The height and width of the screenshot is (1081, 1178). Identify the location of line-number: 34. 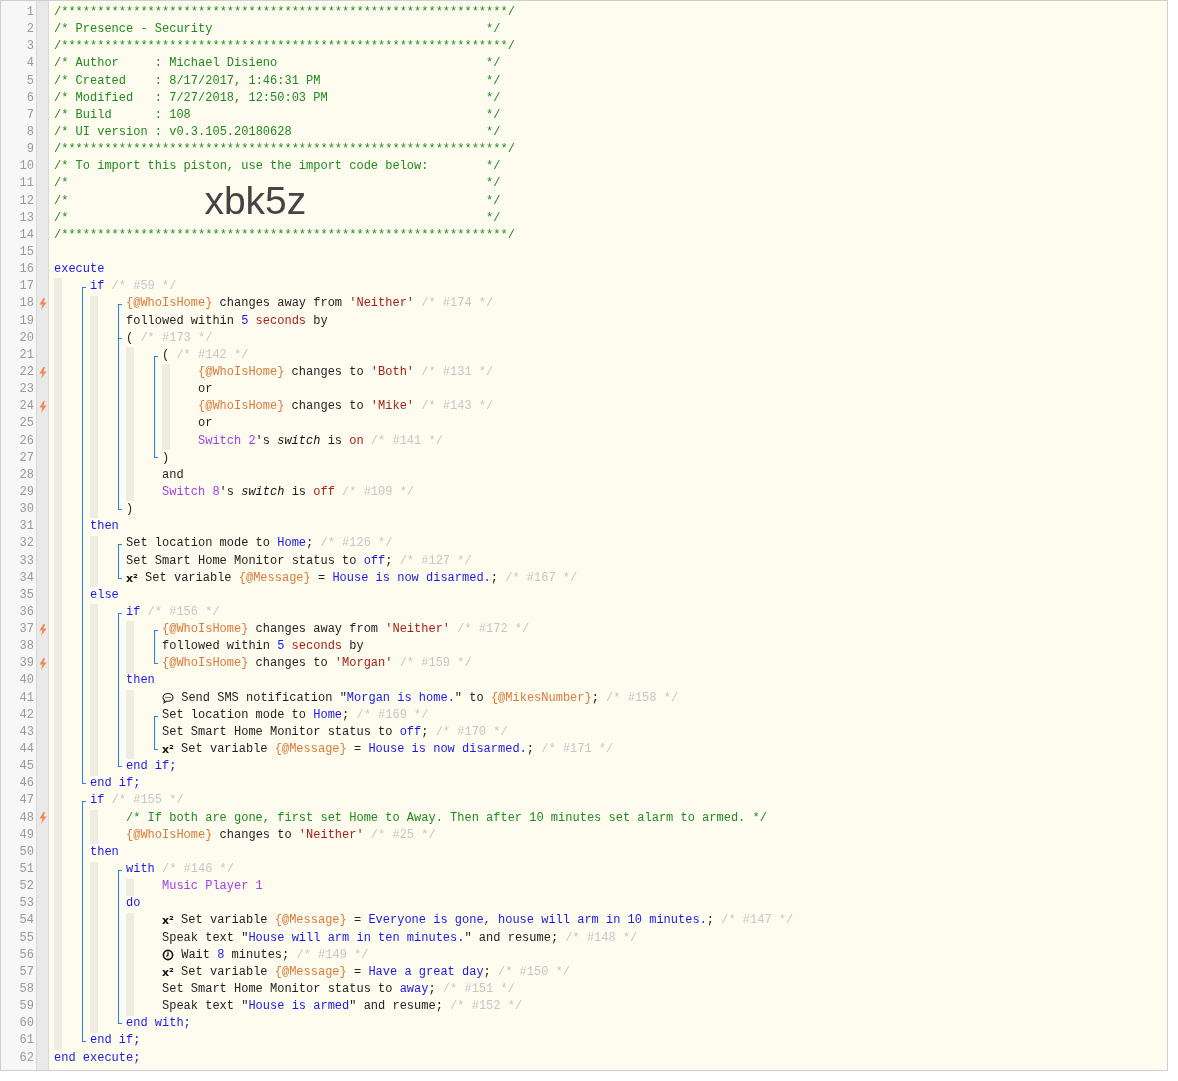
(26, 578).